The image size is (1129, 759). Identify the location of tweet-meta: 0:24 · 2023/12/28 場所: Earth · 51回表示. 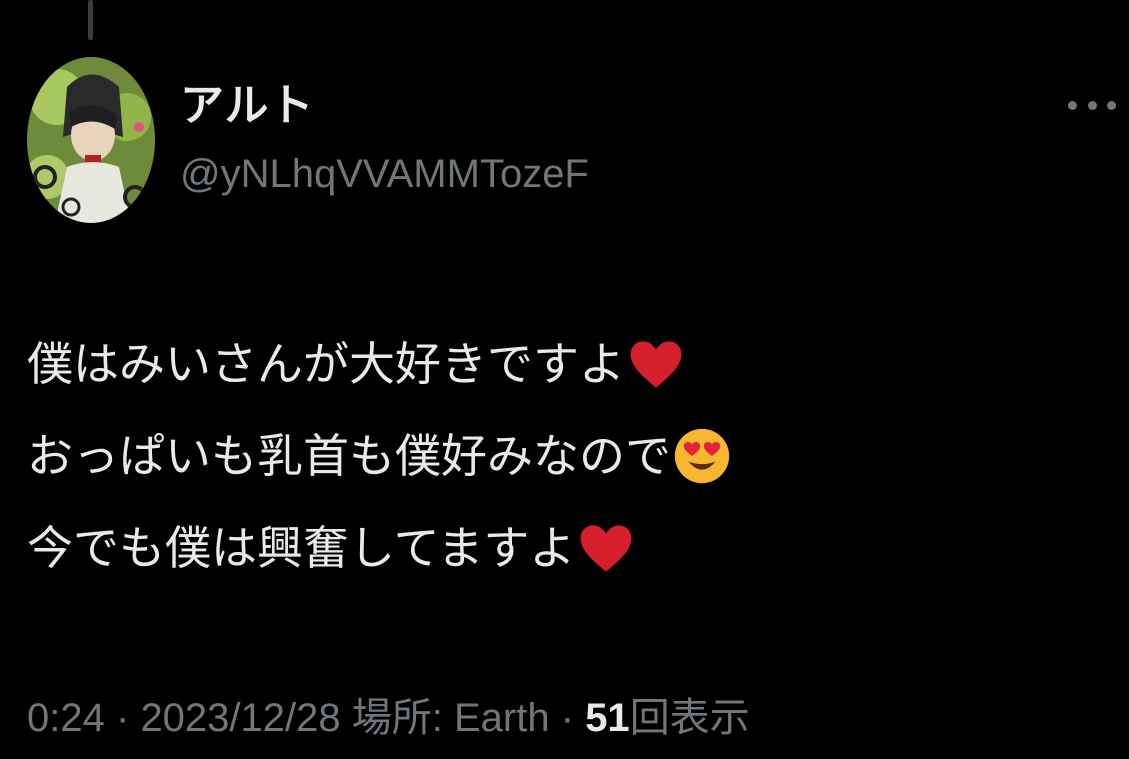
(388, 718).